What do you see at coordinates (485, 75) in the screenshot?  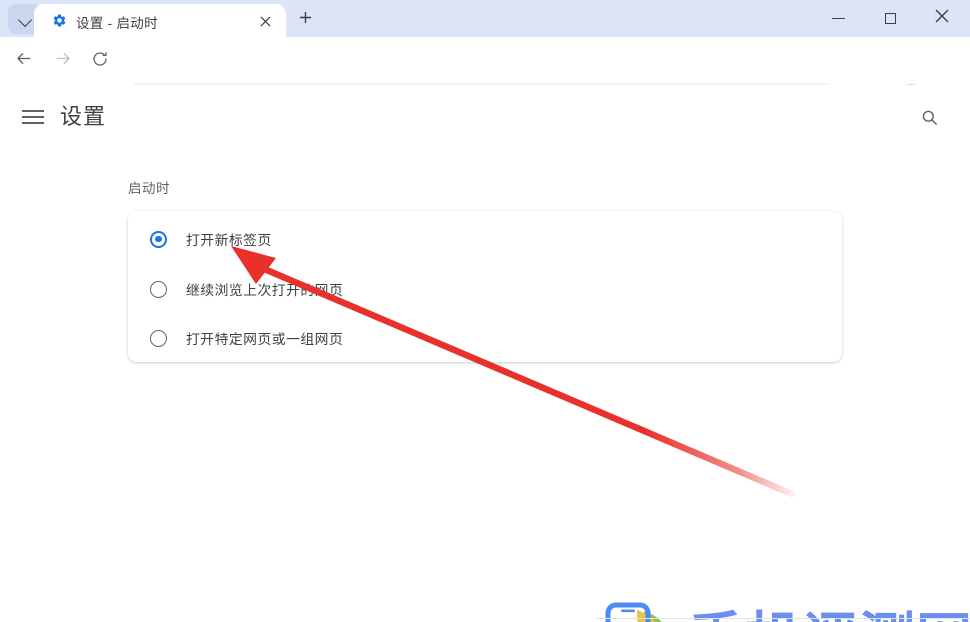 I see `browser-toolbar: Chrome chrome://settings/onStartup` at bounding box center [485, 75].